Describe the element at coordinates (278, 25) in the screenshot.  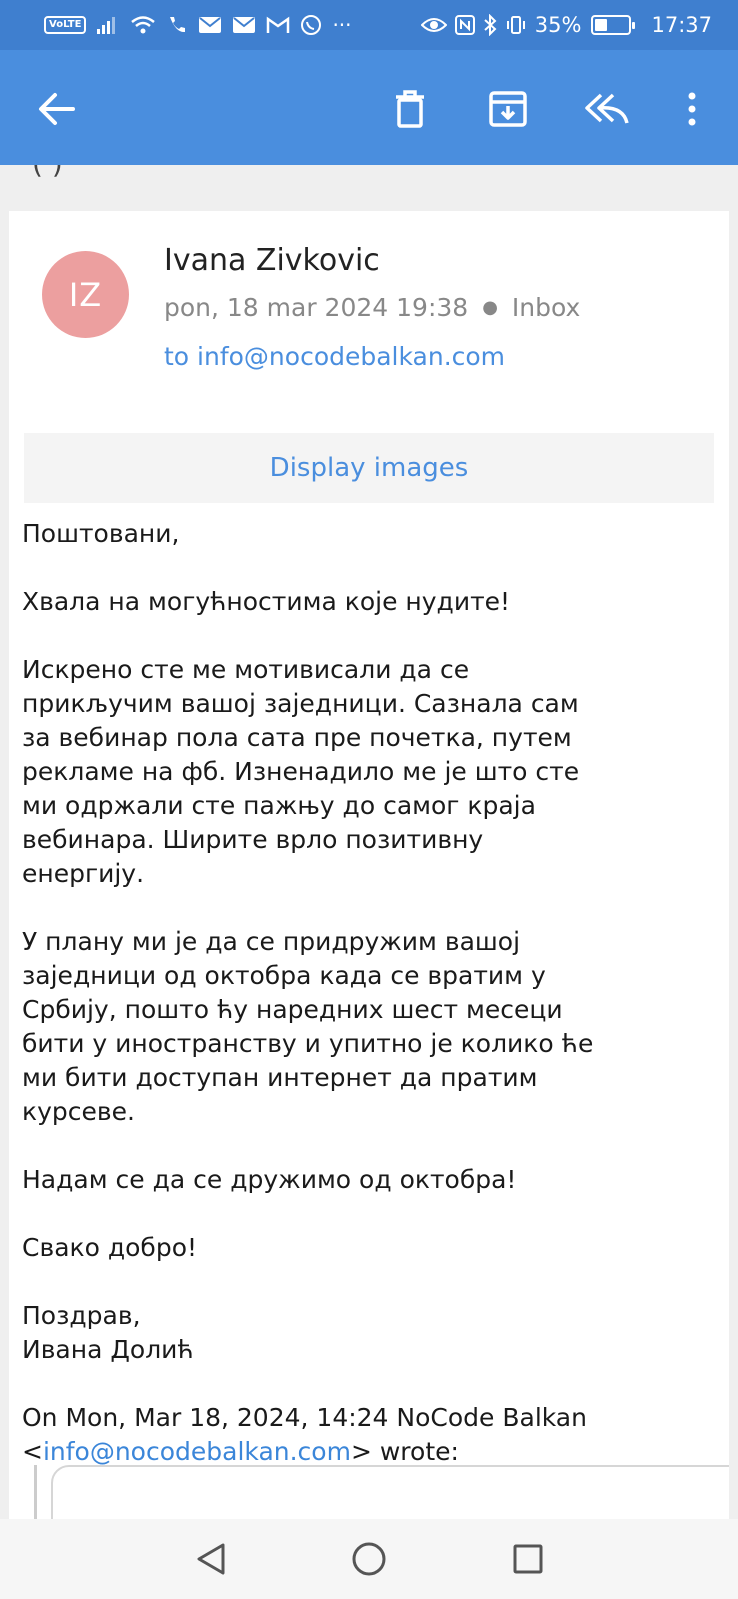
I see `gmail-icon` at that location.